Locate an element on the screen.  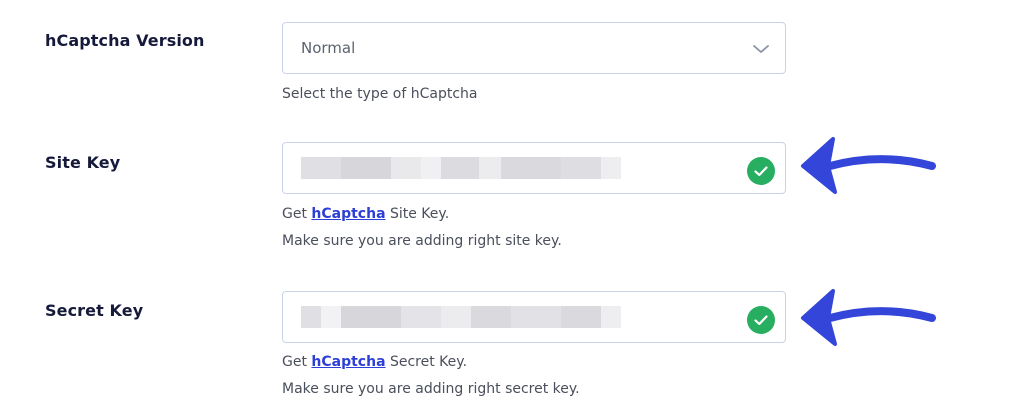
hcaptcha-version-label: hCaptcha Version is located at coordinates (125, 40).